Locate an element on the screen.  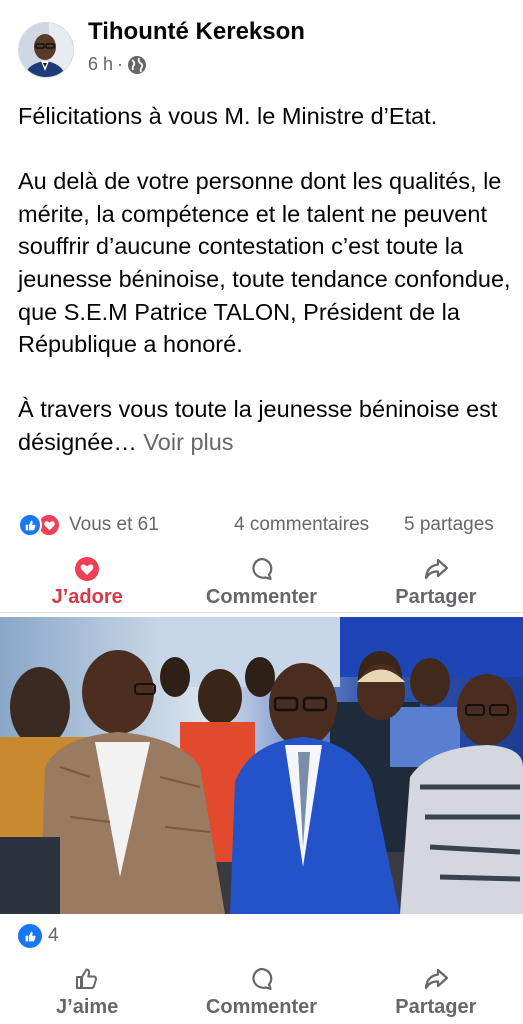
reactions-summary: Vous et 61 is located at coordinates (88, 525).